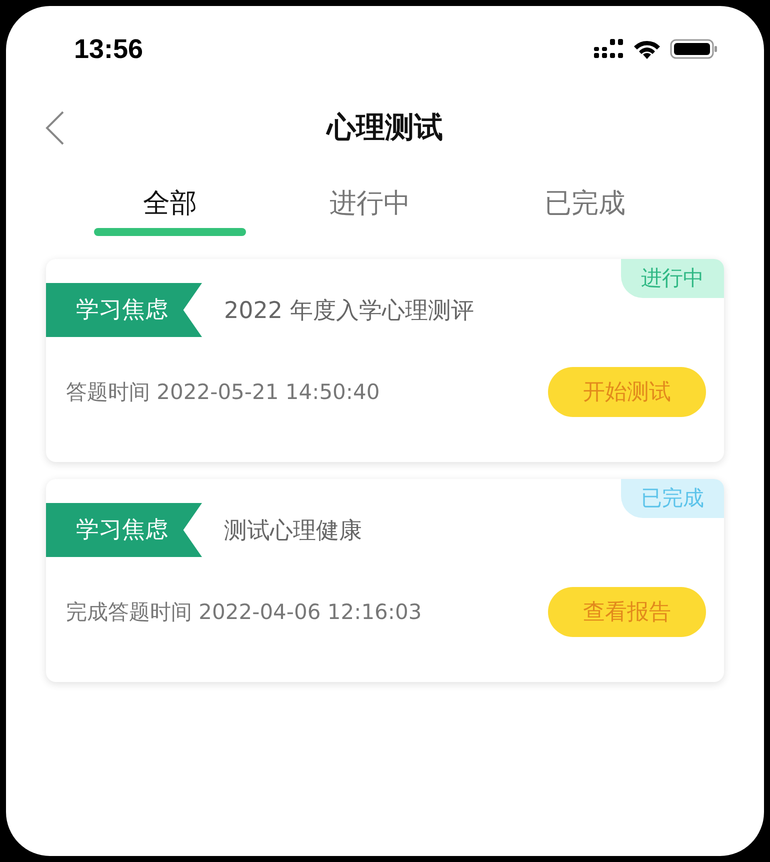 The width and height of the screenshot is (770, 862). Describe the element at coordinates (672, 498) in the screenshot. I see `status-badge: 已完成` at that location.